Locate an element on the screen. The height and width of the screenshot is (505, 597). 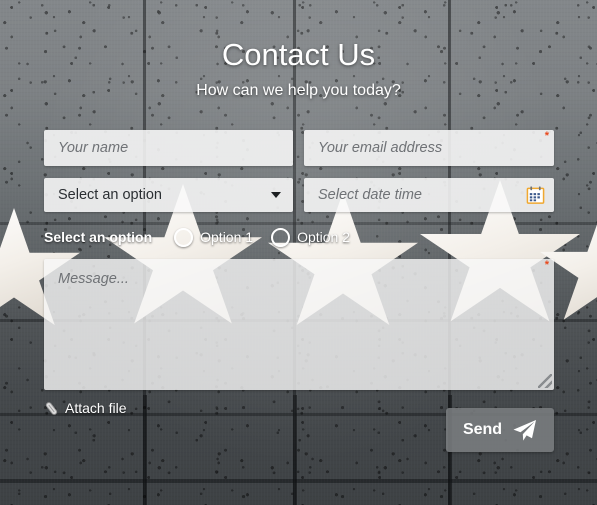
name-input: Your name is located at coordinates (168, 148).